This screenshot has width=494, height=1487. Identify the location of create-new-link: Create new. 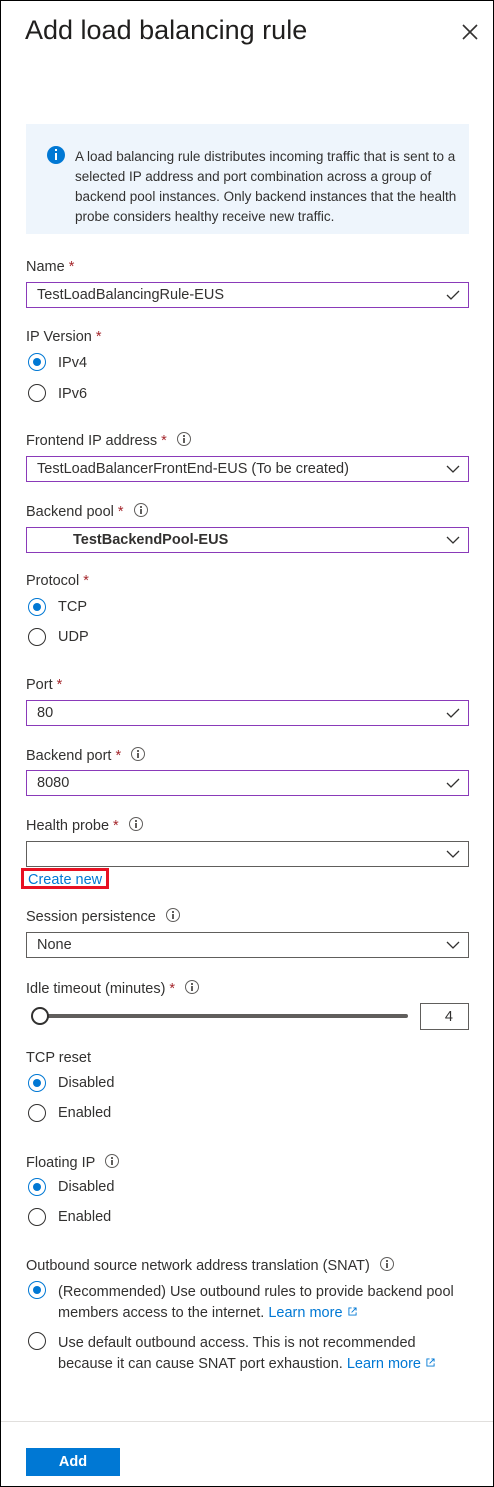
(65, 880).